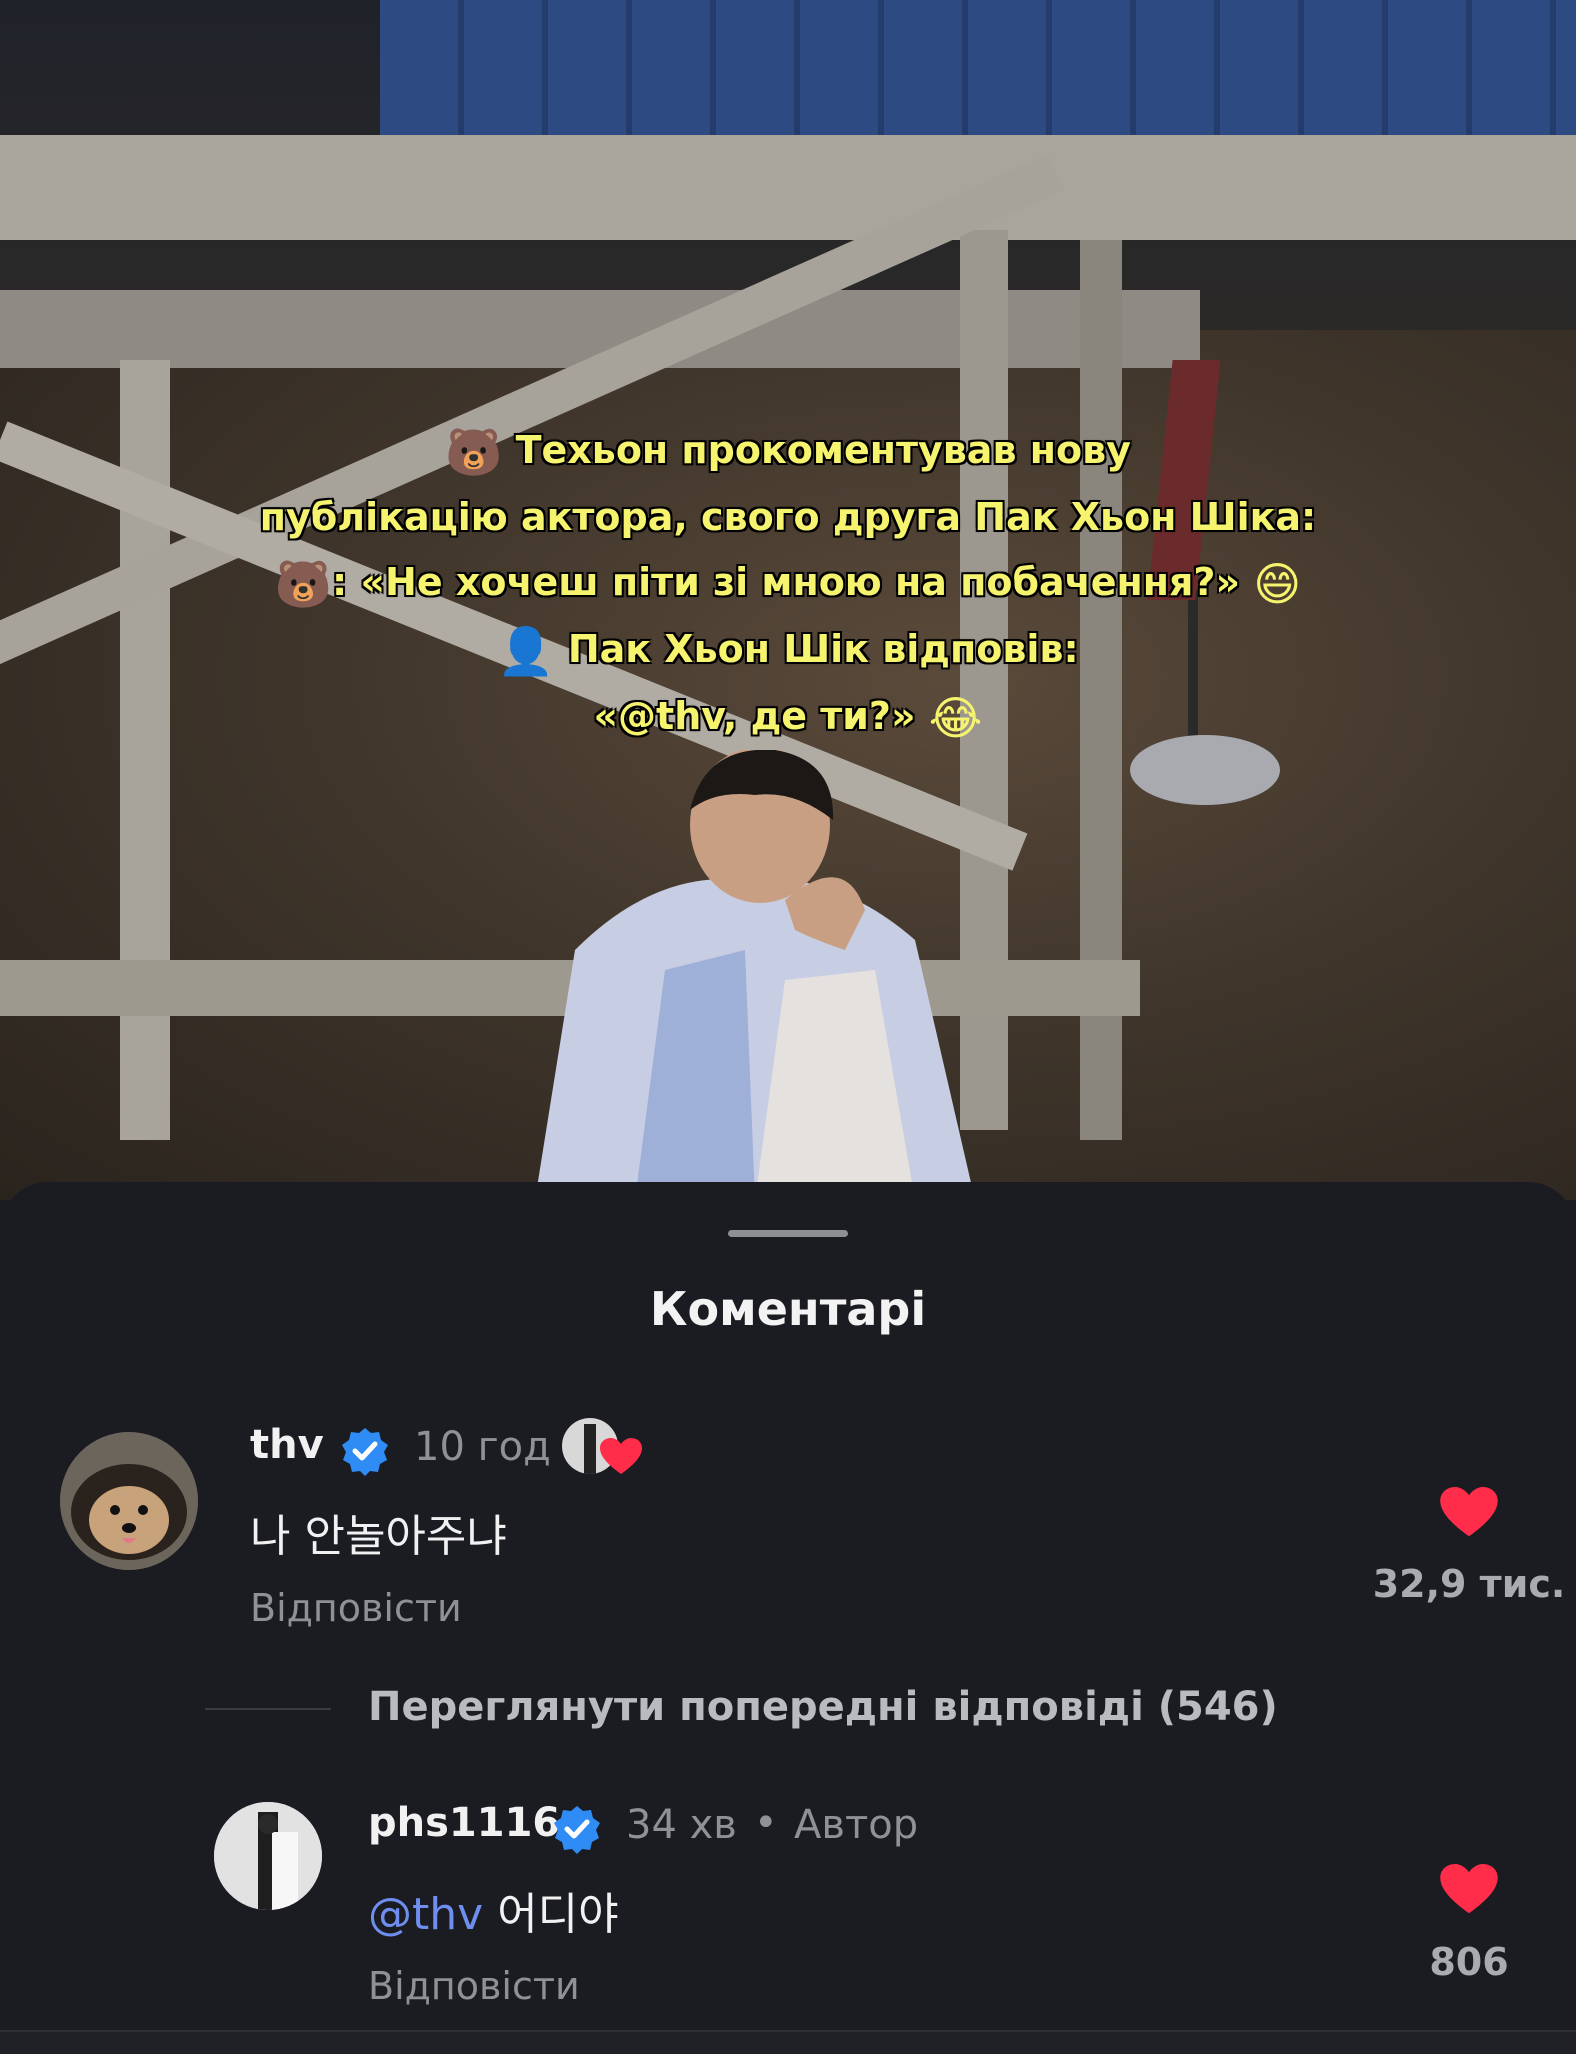  Describe the element at coordinates (378, 1536) in the screenshot. I see `comment-text: 나 안놀아주냐` at that location.